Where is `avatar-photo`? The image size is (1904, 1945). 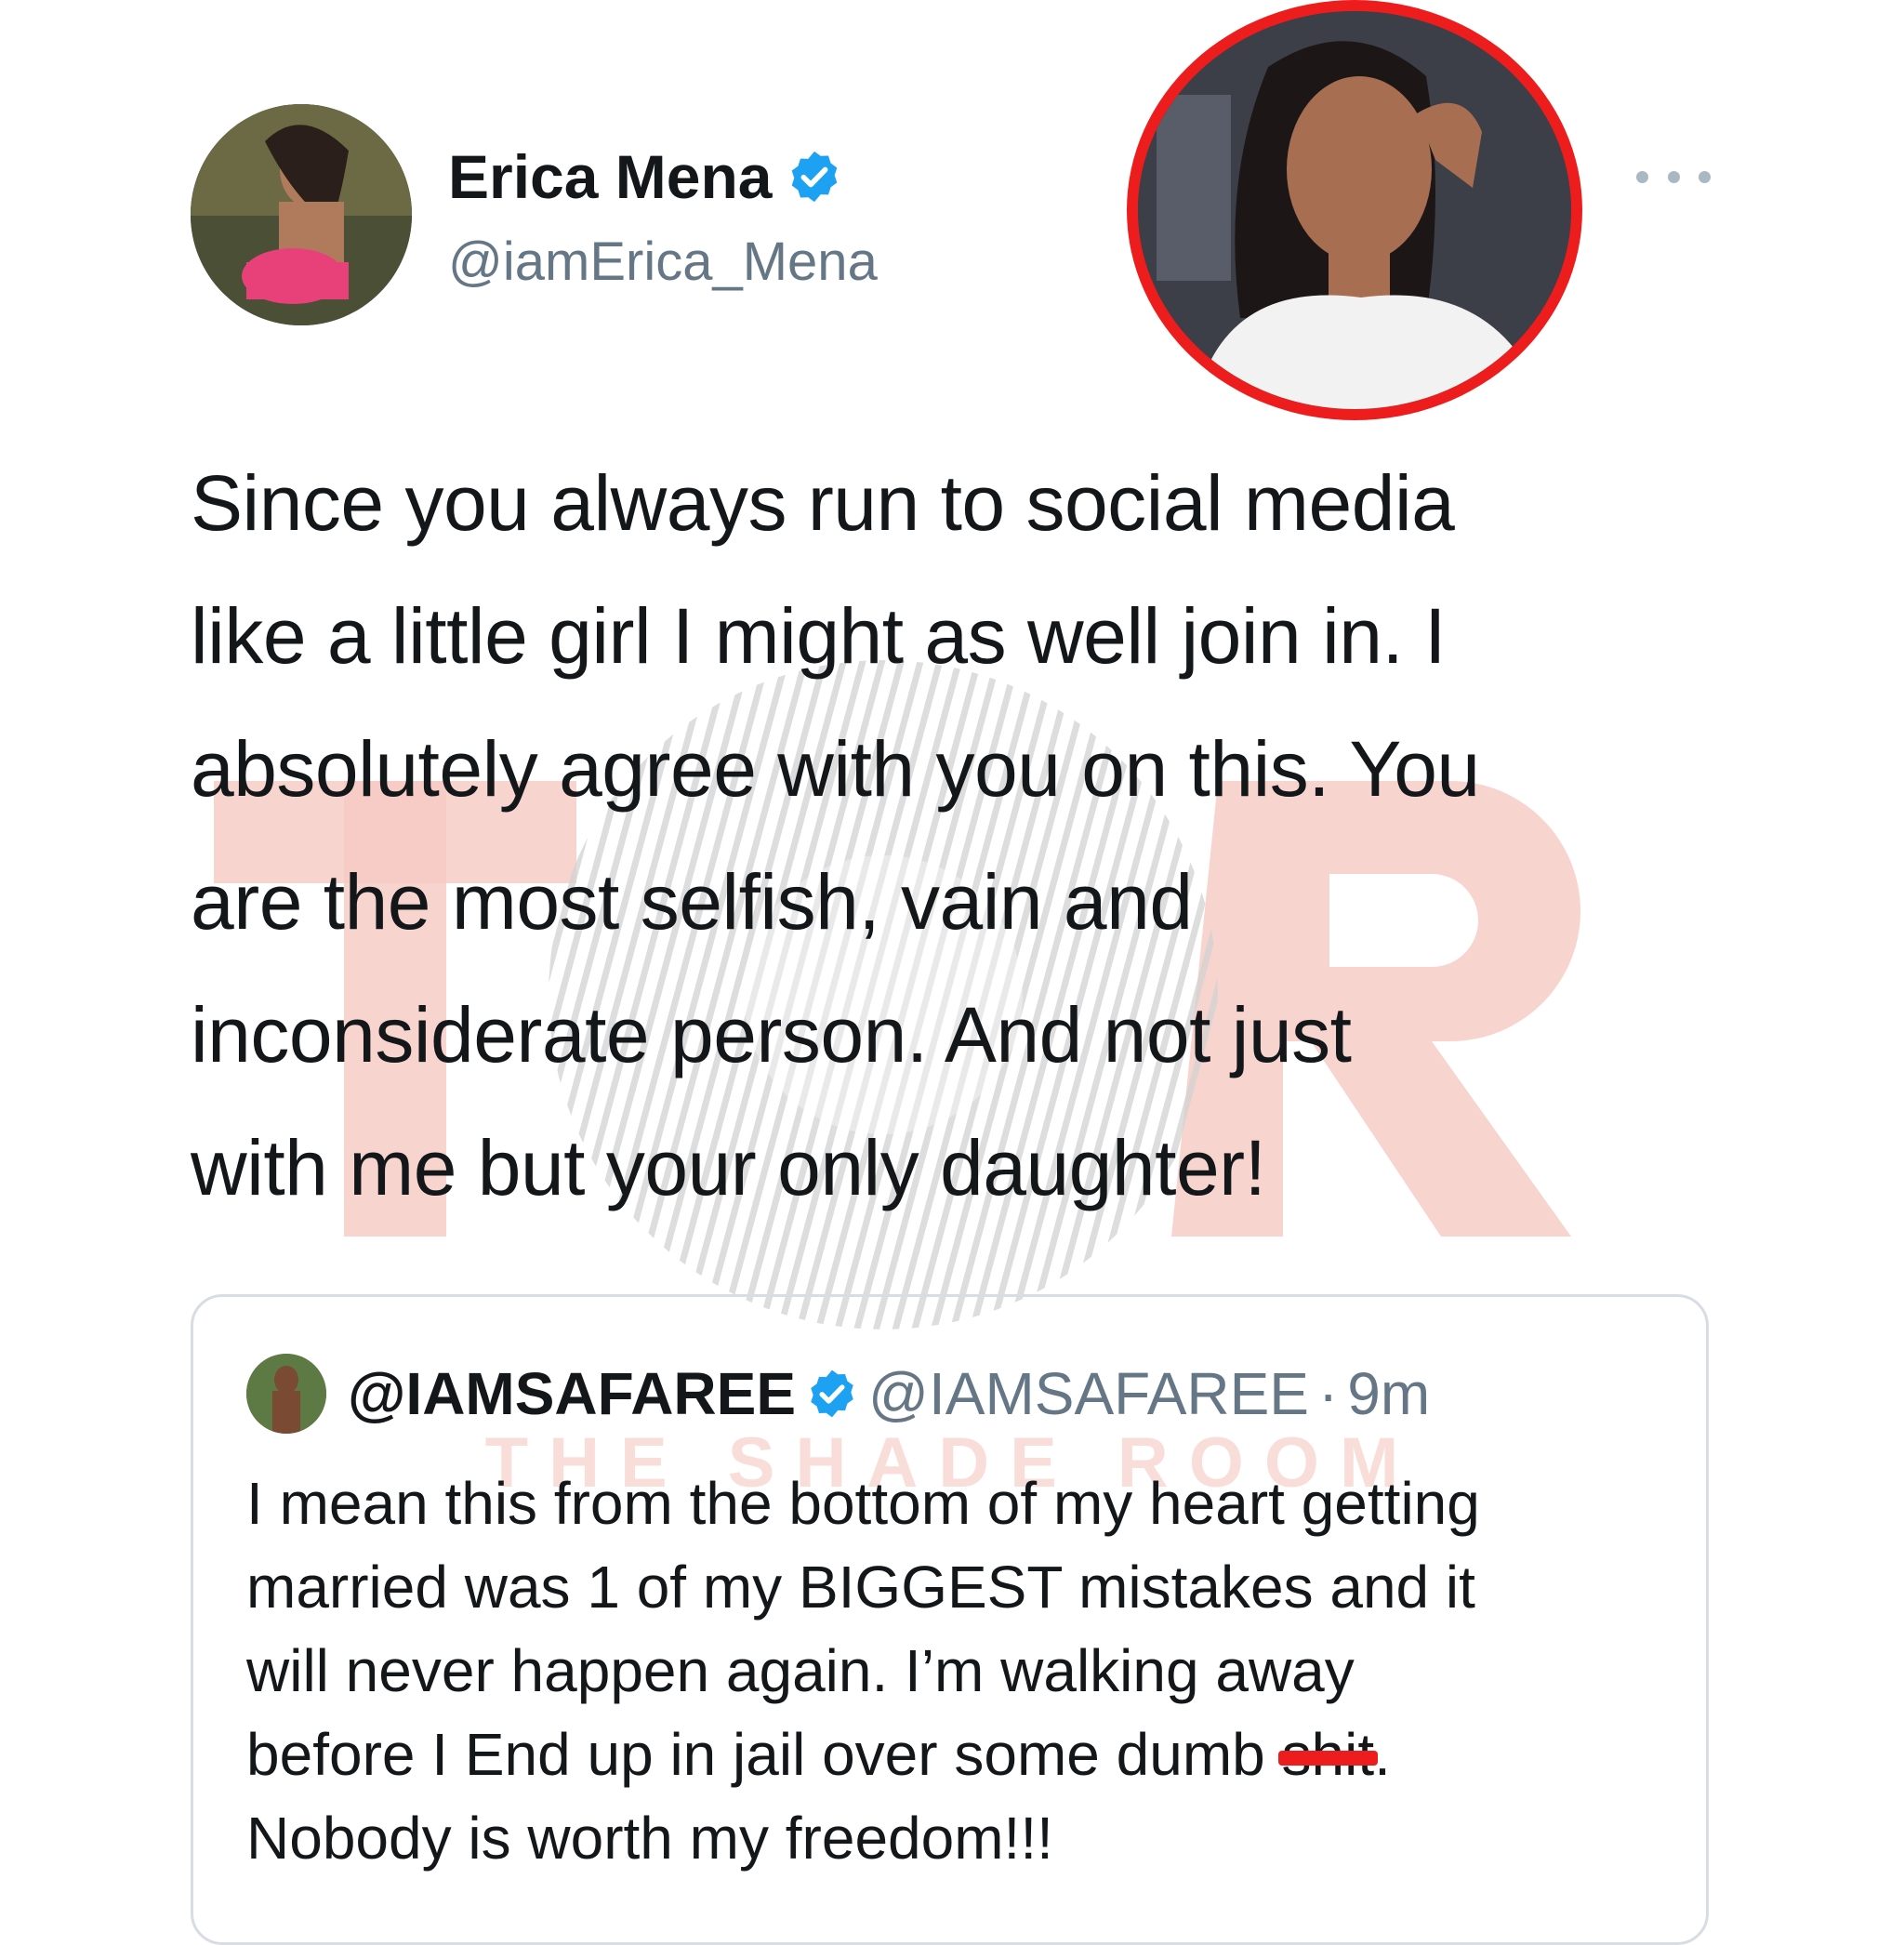 avatar-photo is located at coordinates (301, 214).